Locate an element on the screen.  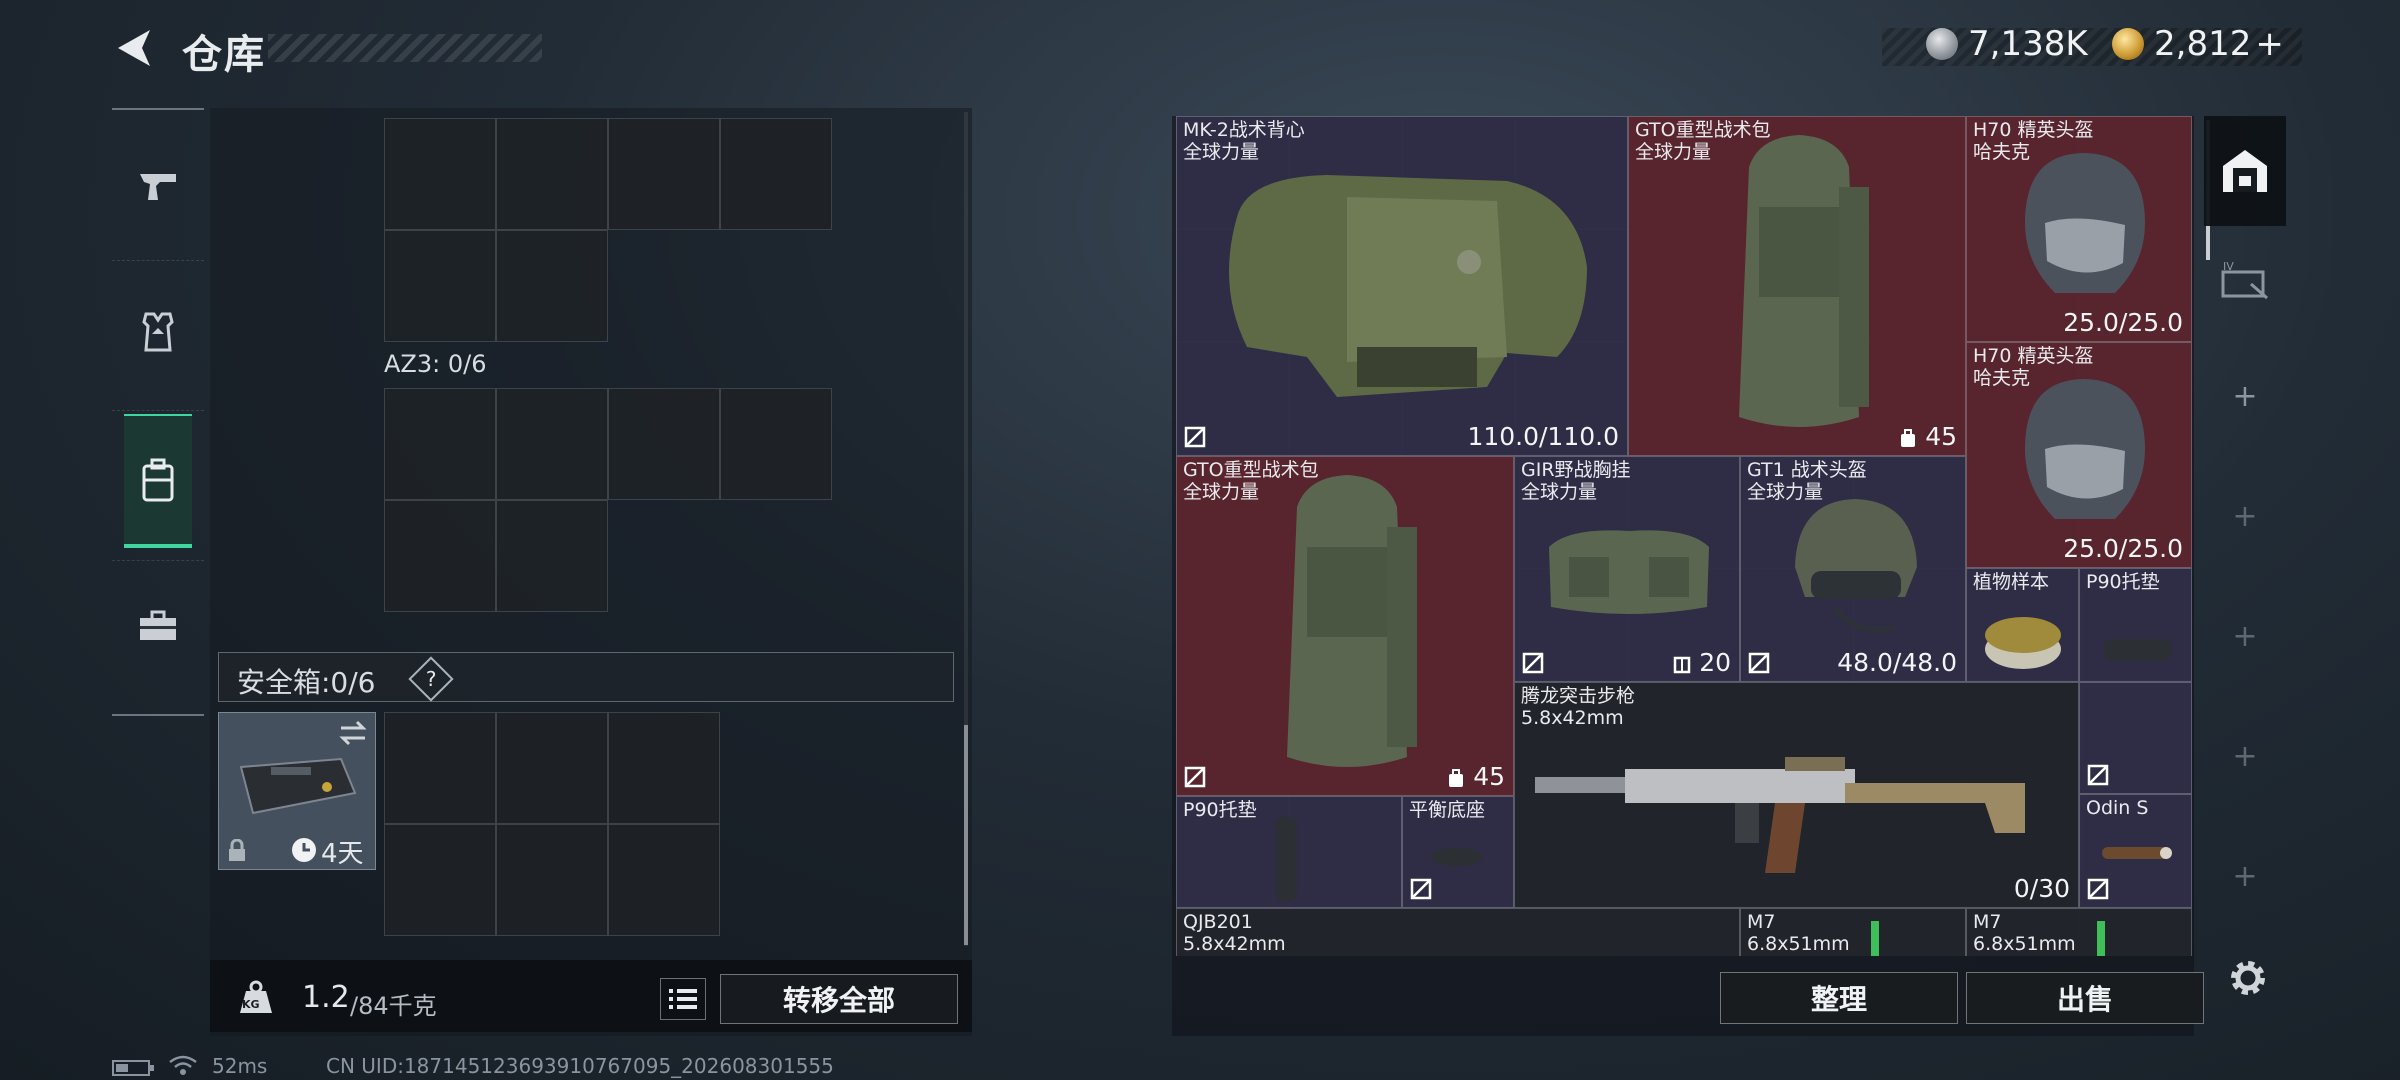
chest-rig-image is located at coordinates (1629, 572).